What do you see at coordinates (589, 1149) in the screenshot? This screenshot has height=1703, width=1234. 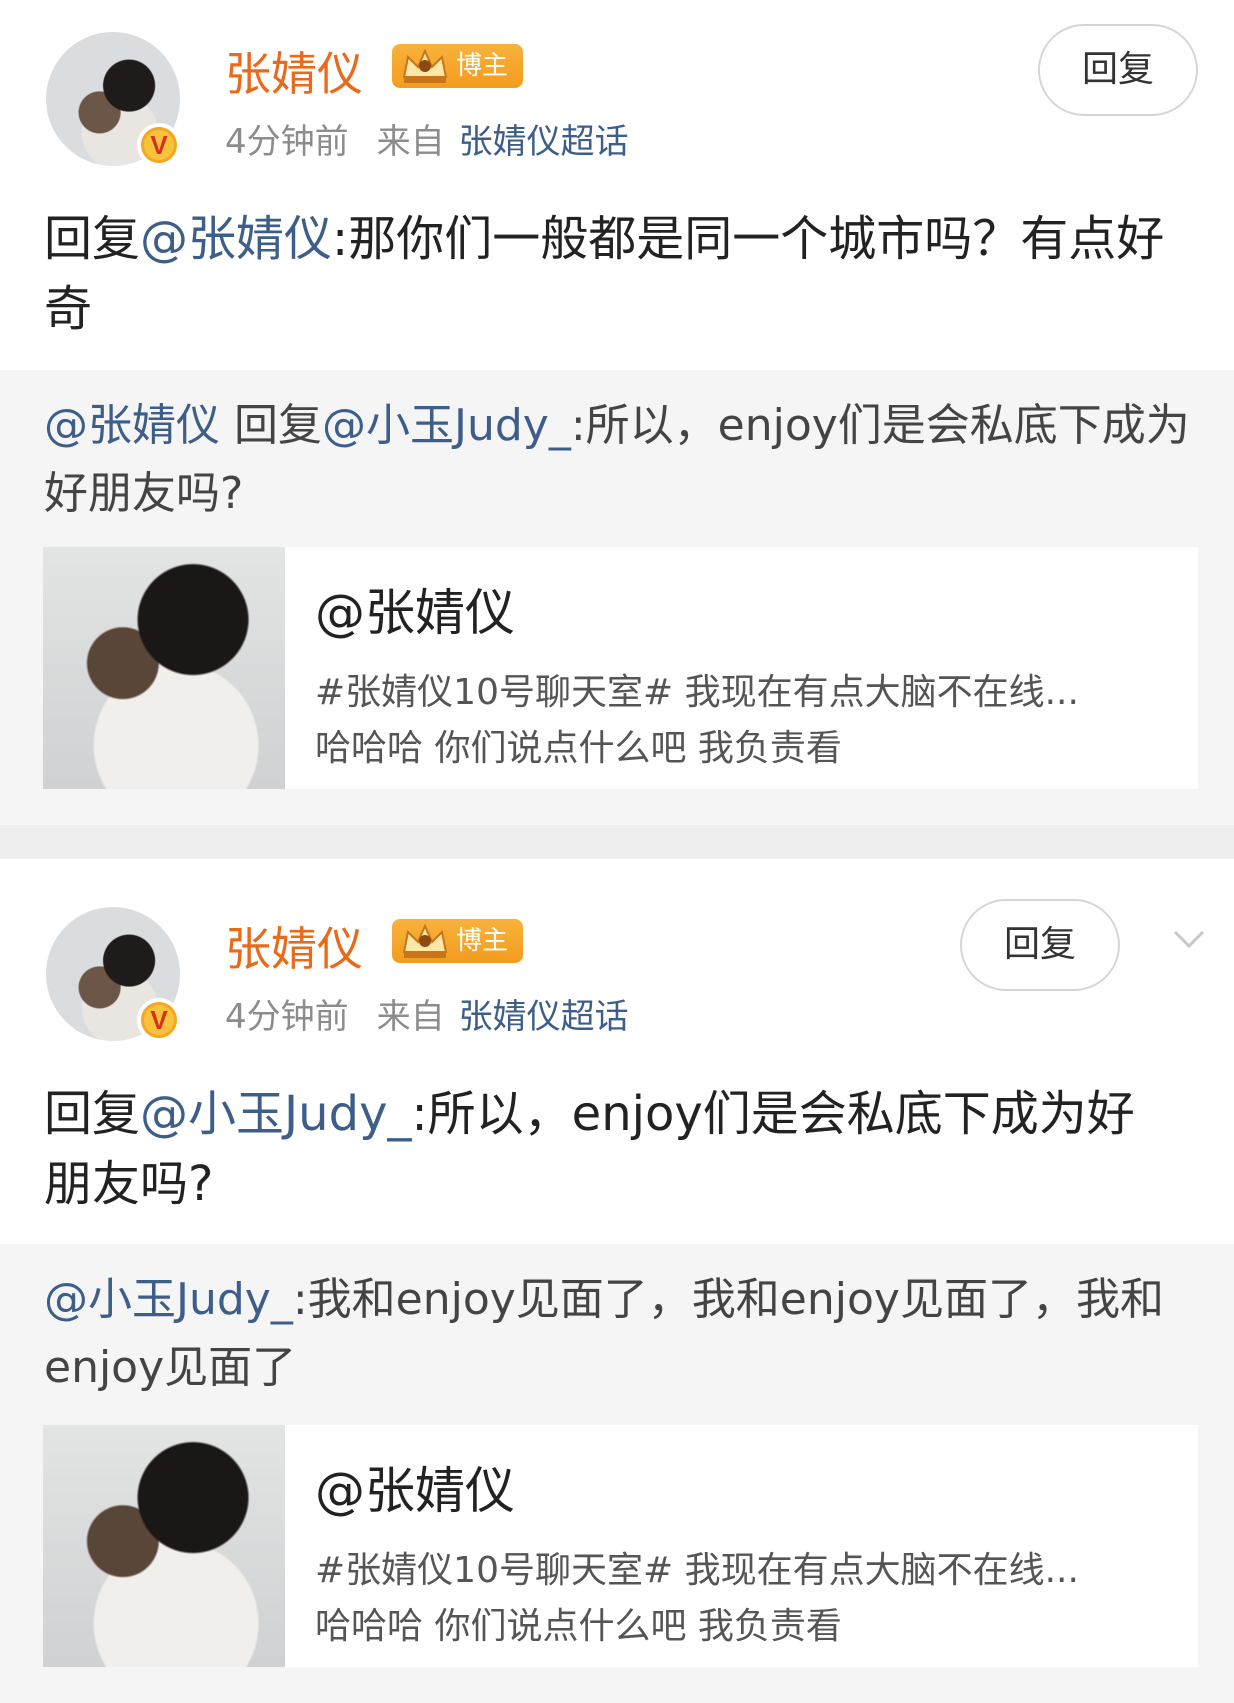 I see `comment-text: 回复@小玉Judy_:所以，enjoy们是会私底下成为好朋友吗?` at bounding box center [589, 1149].